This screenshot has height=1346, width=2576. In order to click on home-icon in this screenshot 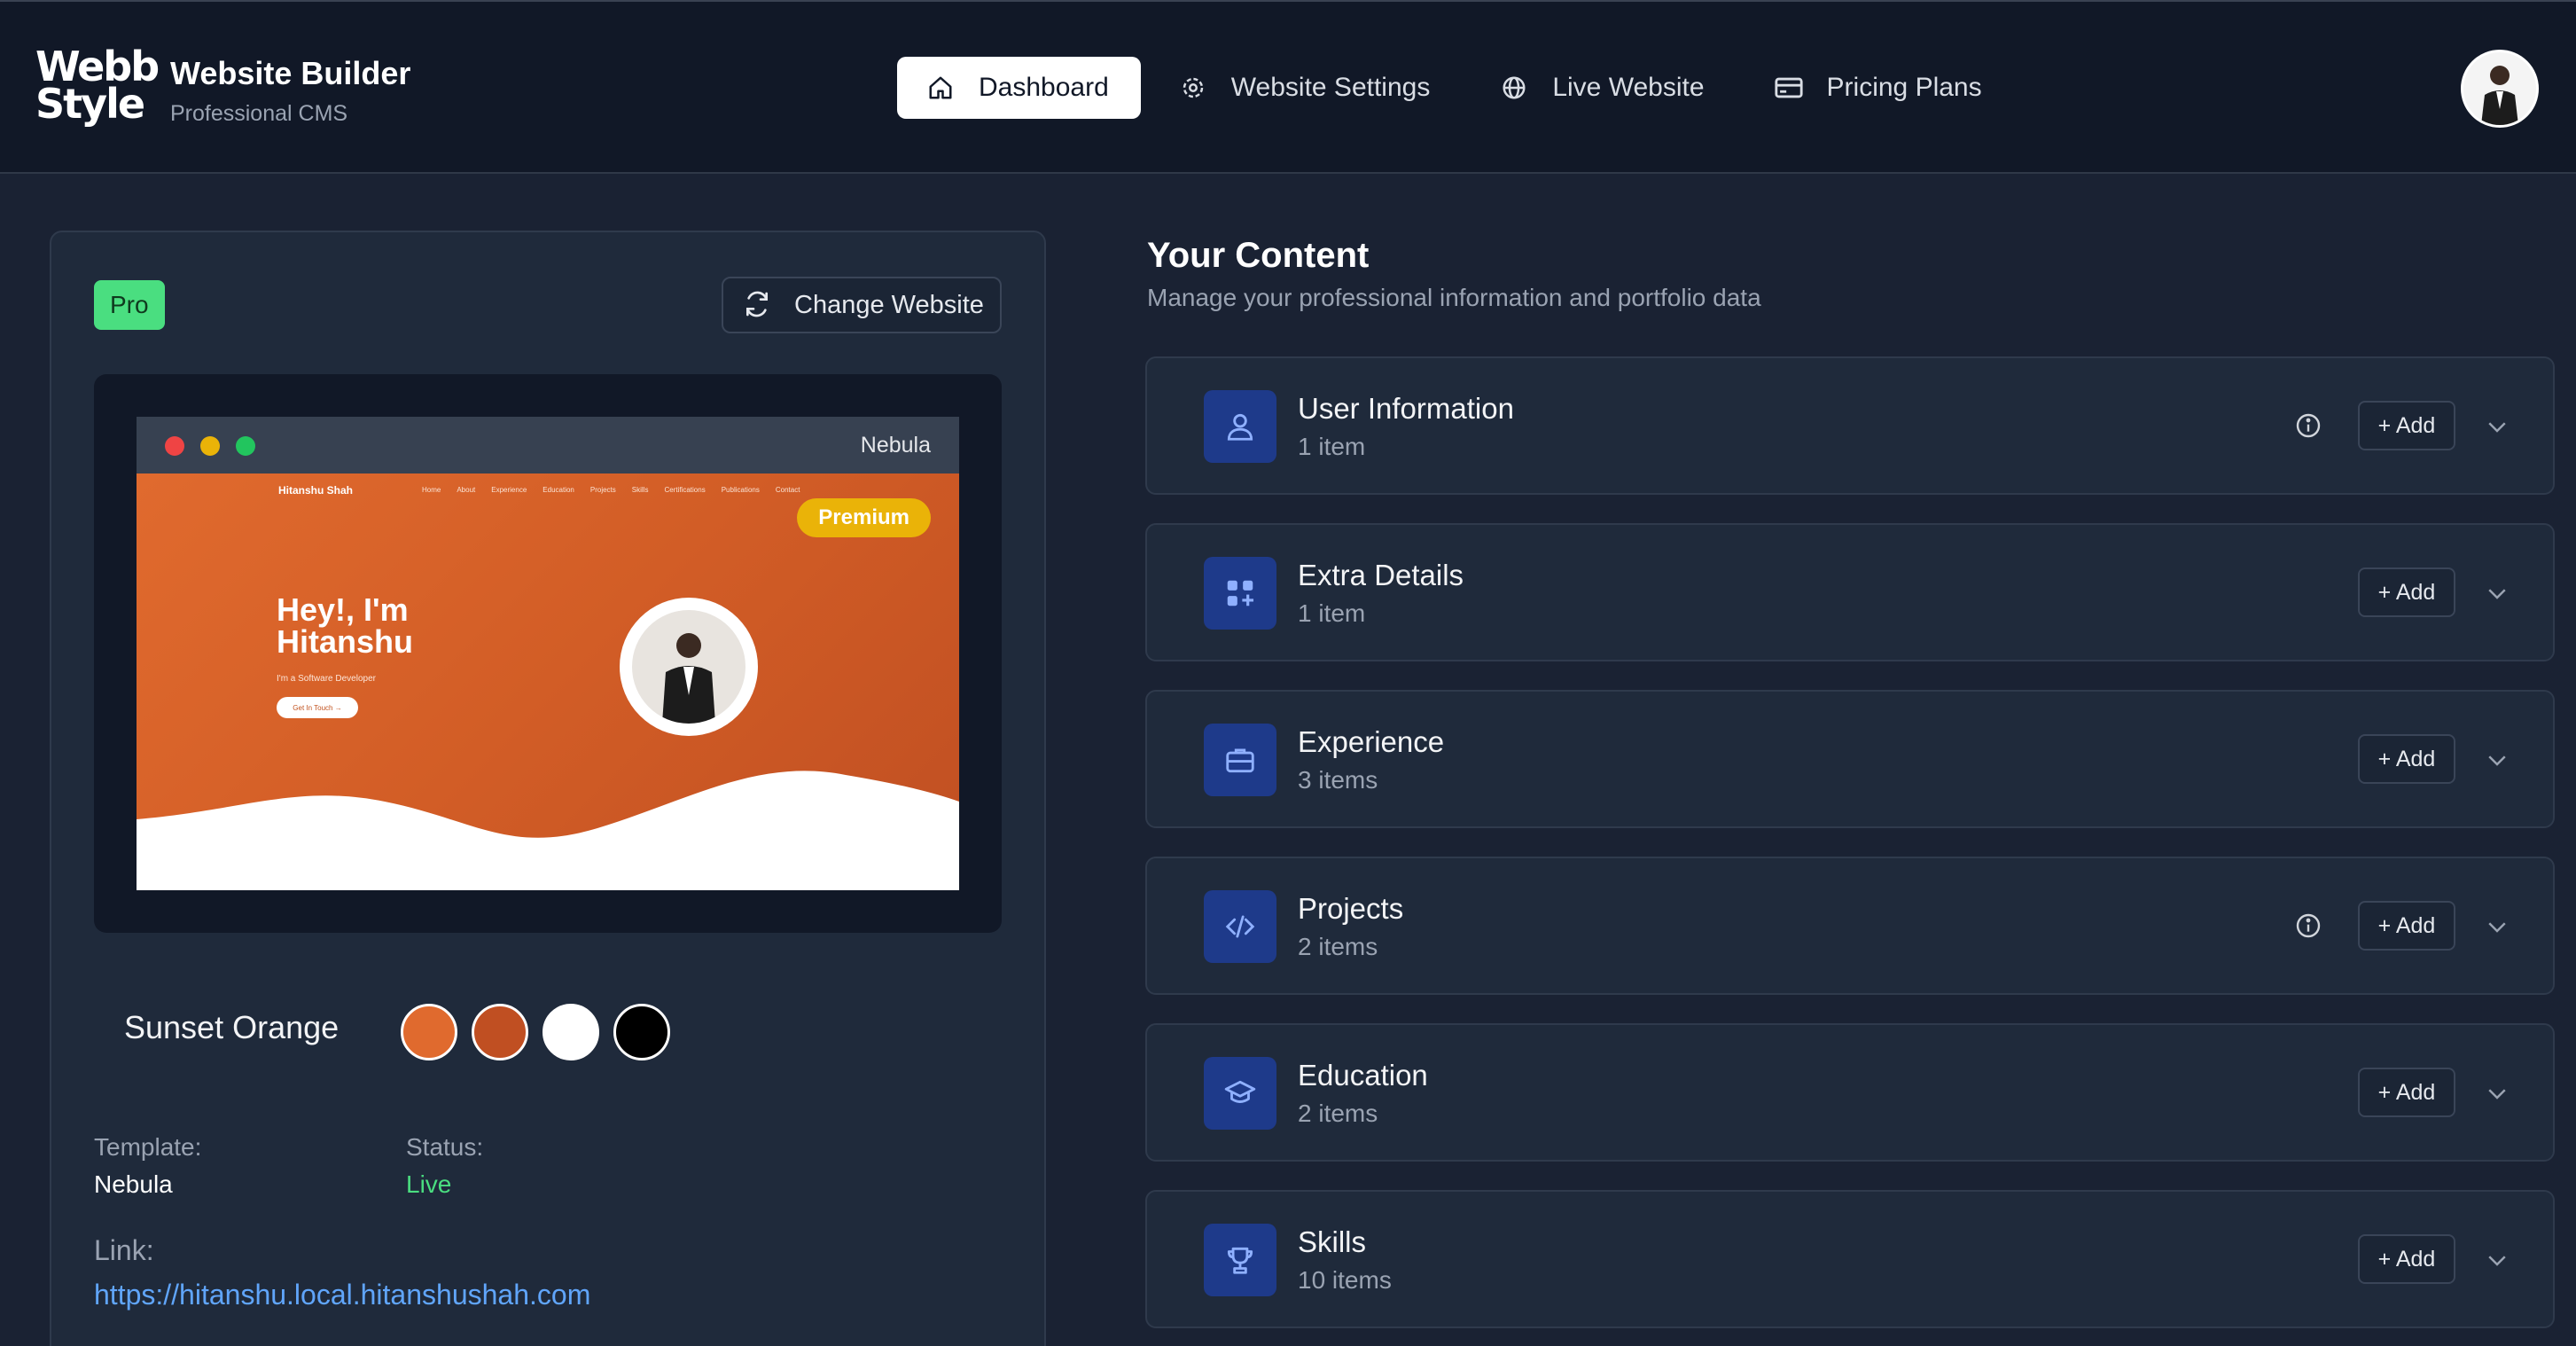, I will do `click(940, 88)`.